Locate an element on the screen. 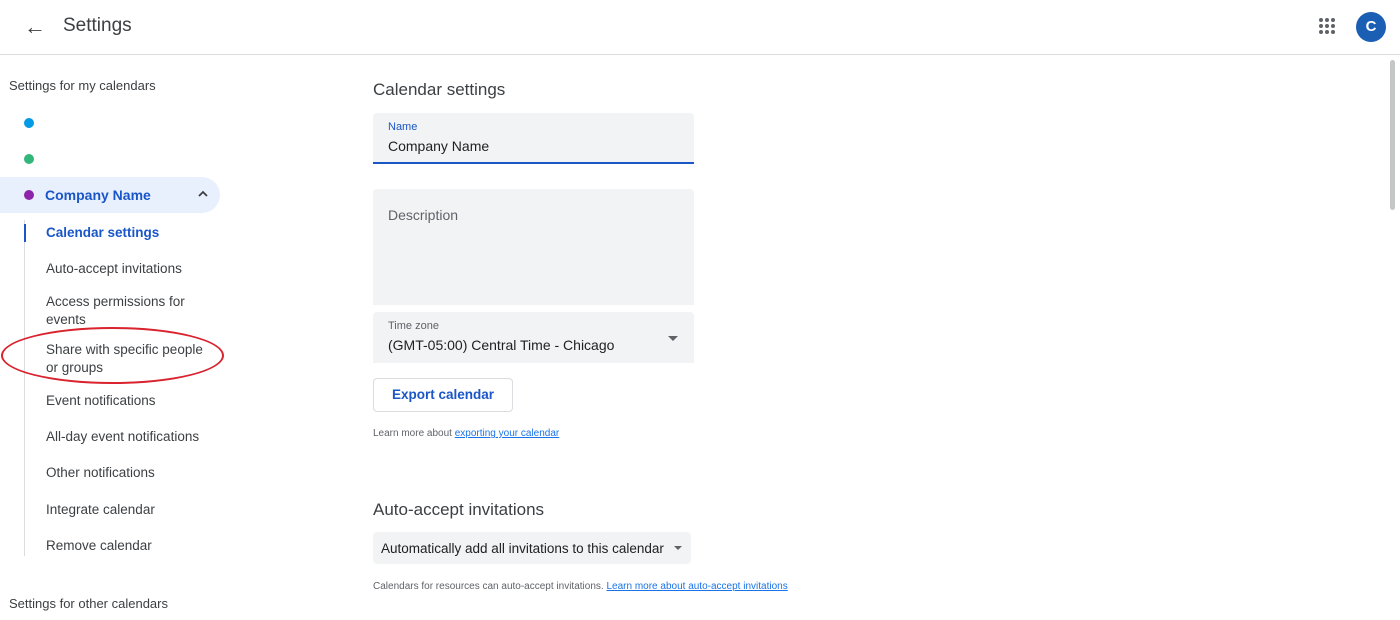  nav-event-notifications: Event notifications is located at coordinates (131, 401).